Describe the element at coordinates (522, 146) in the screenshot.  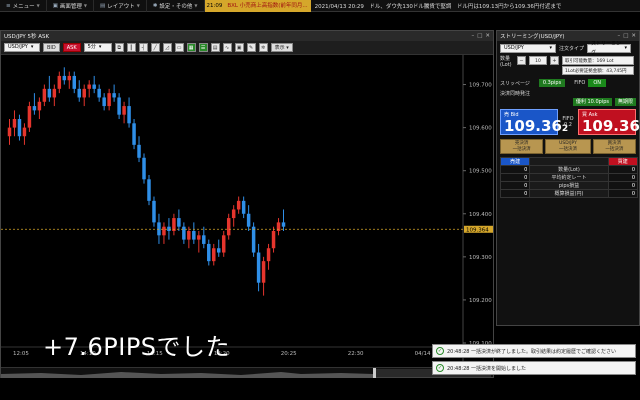
I see `settle-sell-button: 売決済 一括決済` at that location.